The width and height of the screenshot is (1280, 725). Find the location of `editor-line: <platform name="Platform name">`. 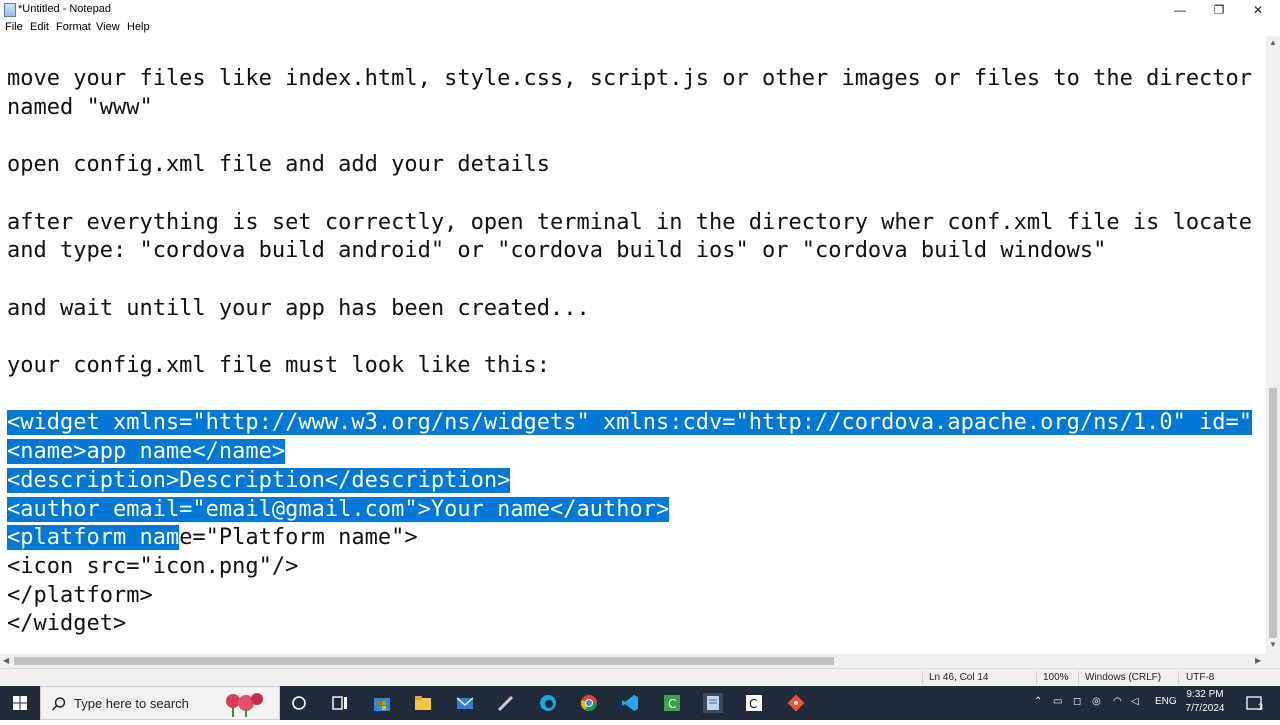

editor-line: <platform name="Platform name"> is located at coordinates (212, 538).